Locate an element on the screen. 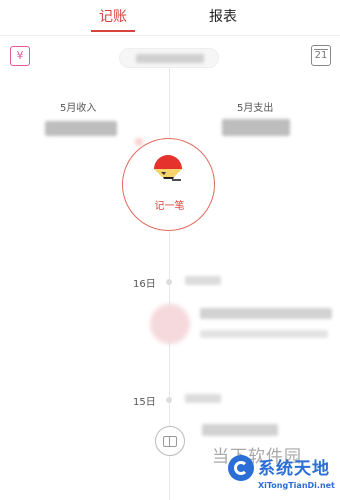  watermark-logo: 系统天地 XiTongTianDi.net is located at coordinates (284, 476).